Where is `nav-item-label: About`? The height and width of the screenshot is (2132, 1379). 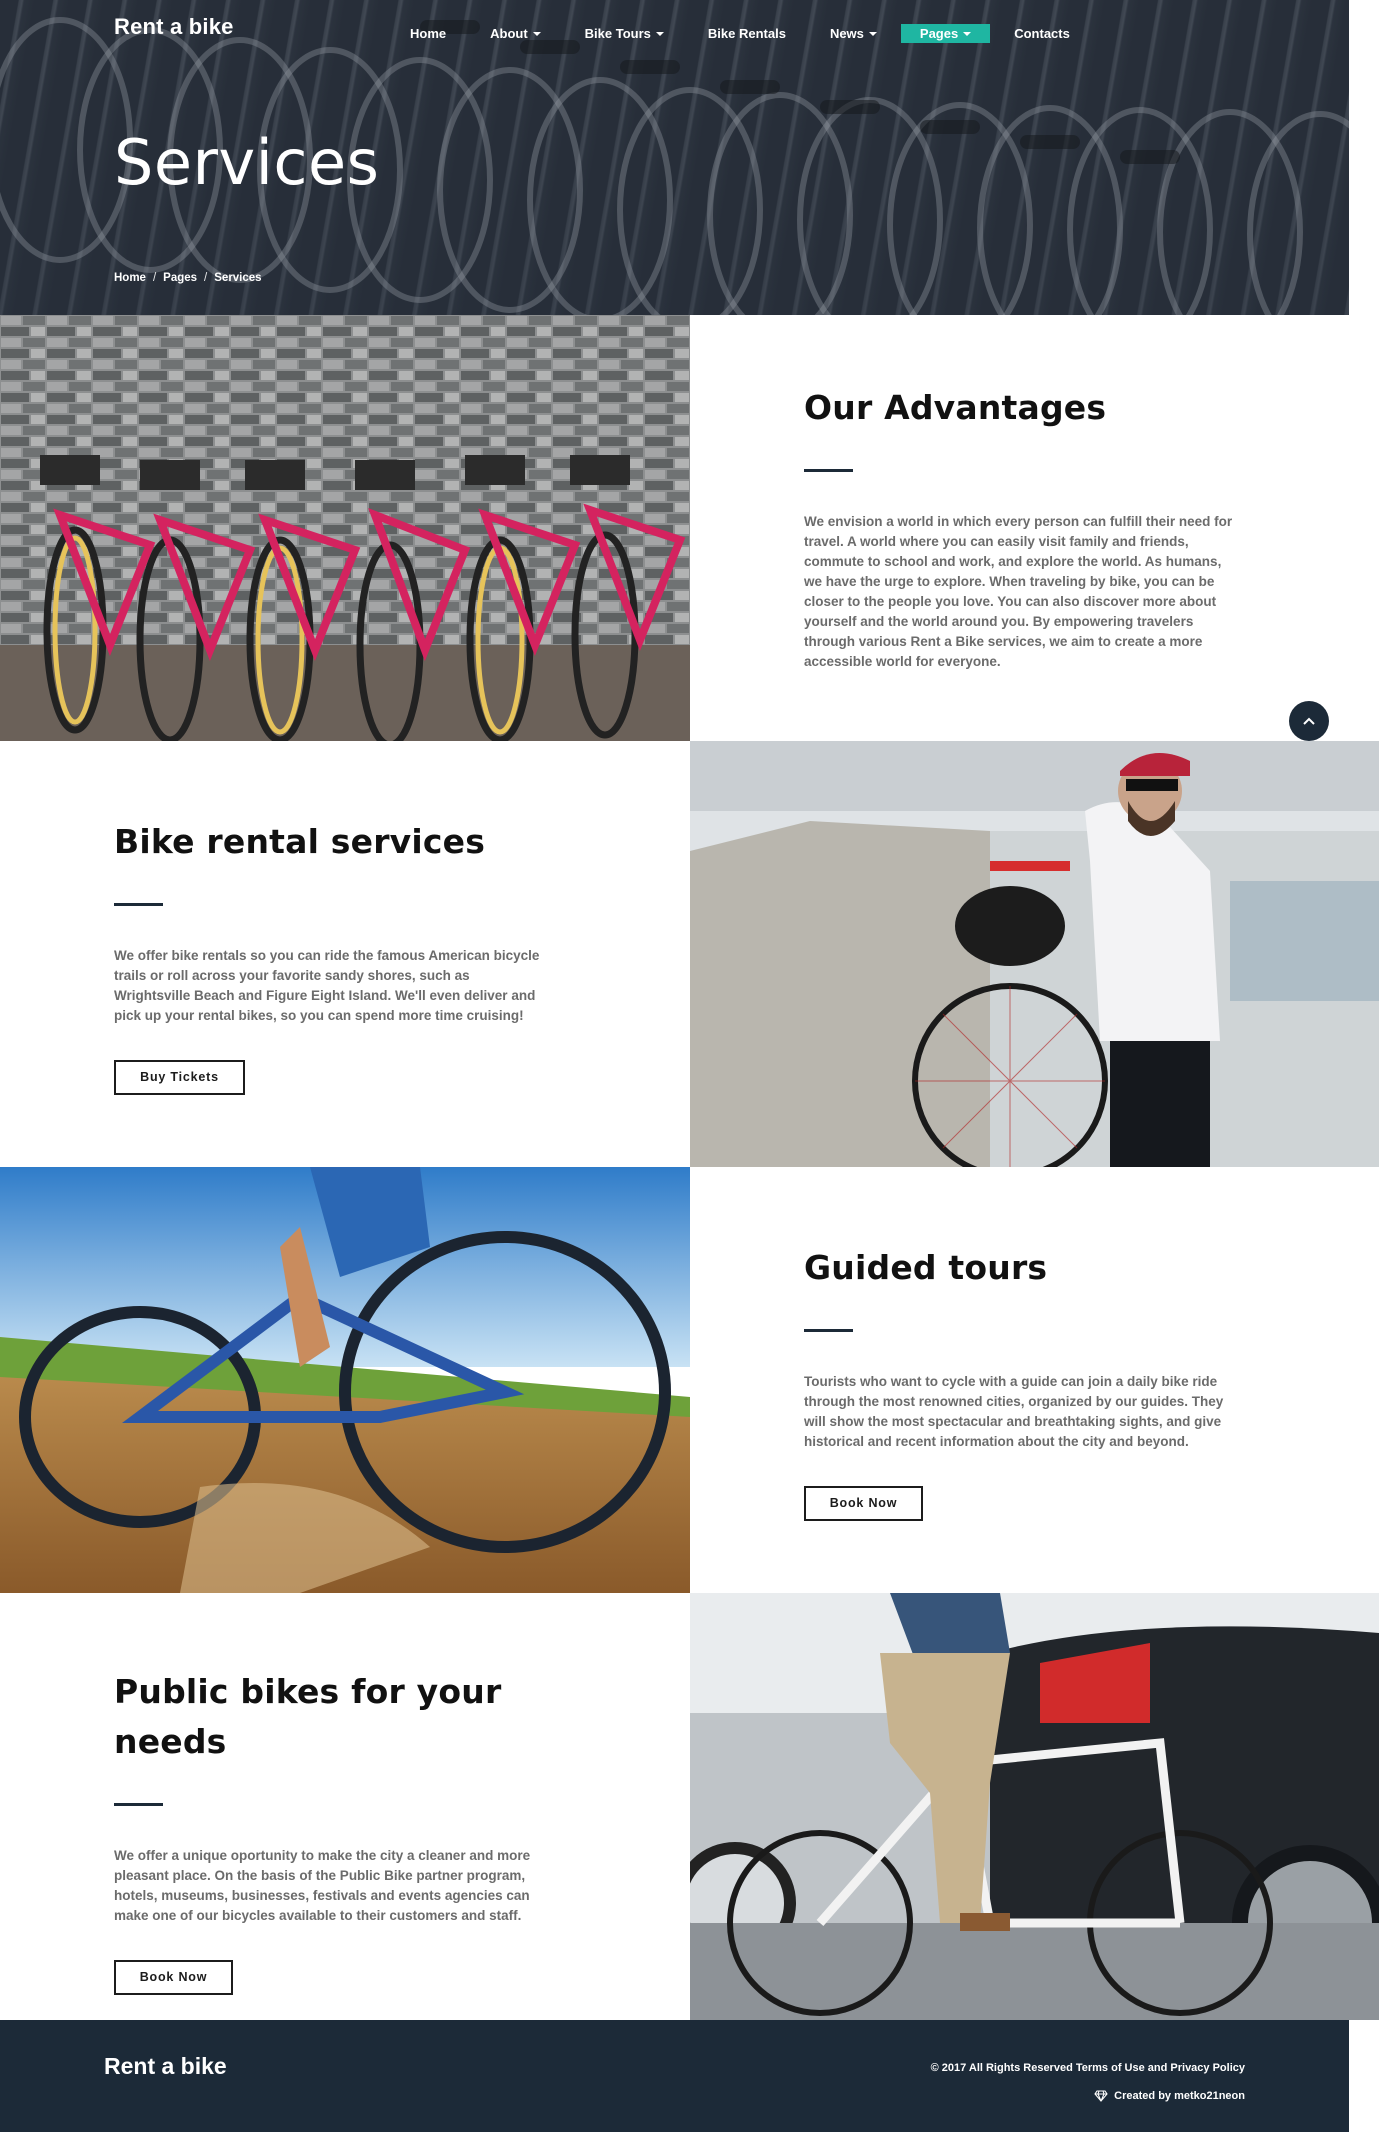
nav-item-label: About is located at coordinates (509, 33).